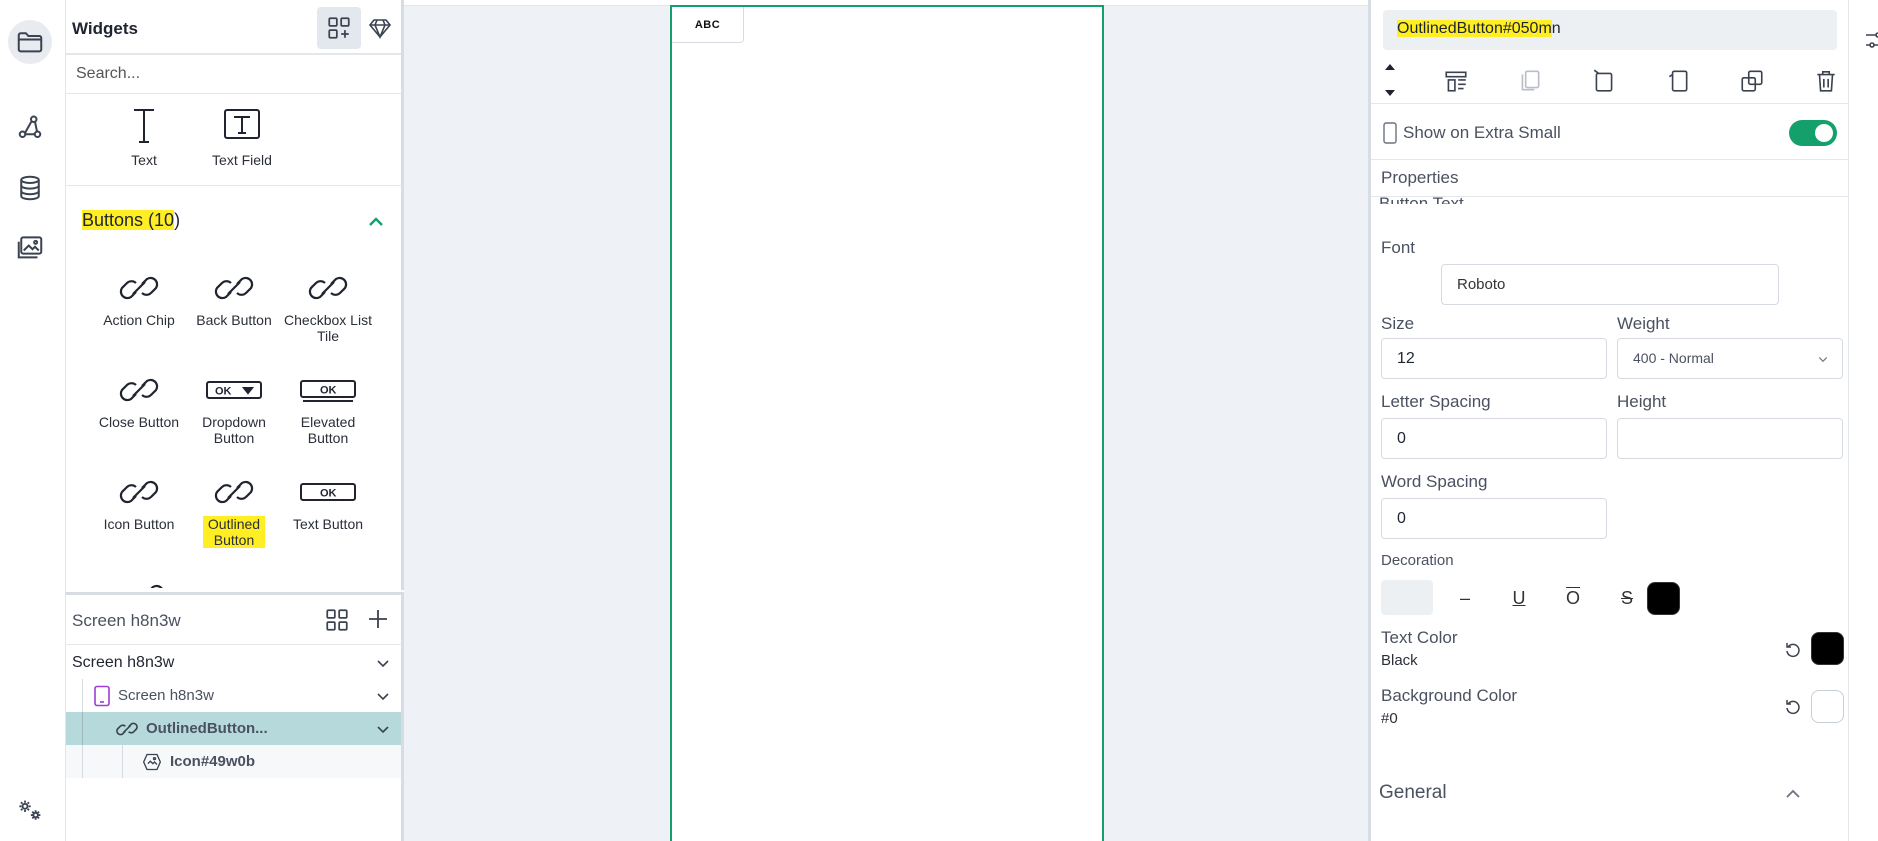 Image resolution: width=1878 pixels, height=841 pixels. I want to click on show-on-extra-small-row: Show on Extra Small, so click(1609, 132).